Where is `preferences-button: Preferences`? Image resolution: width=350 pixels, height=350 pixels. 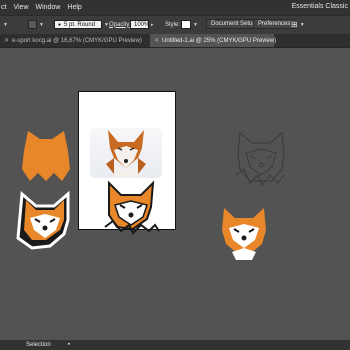 preferences-button: Preferences is located at coordinates (274, 23).